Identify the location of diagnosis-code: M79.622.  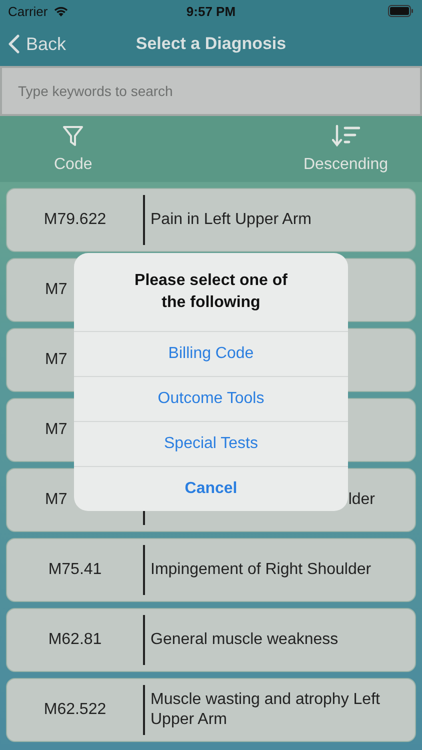
(75, 219).